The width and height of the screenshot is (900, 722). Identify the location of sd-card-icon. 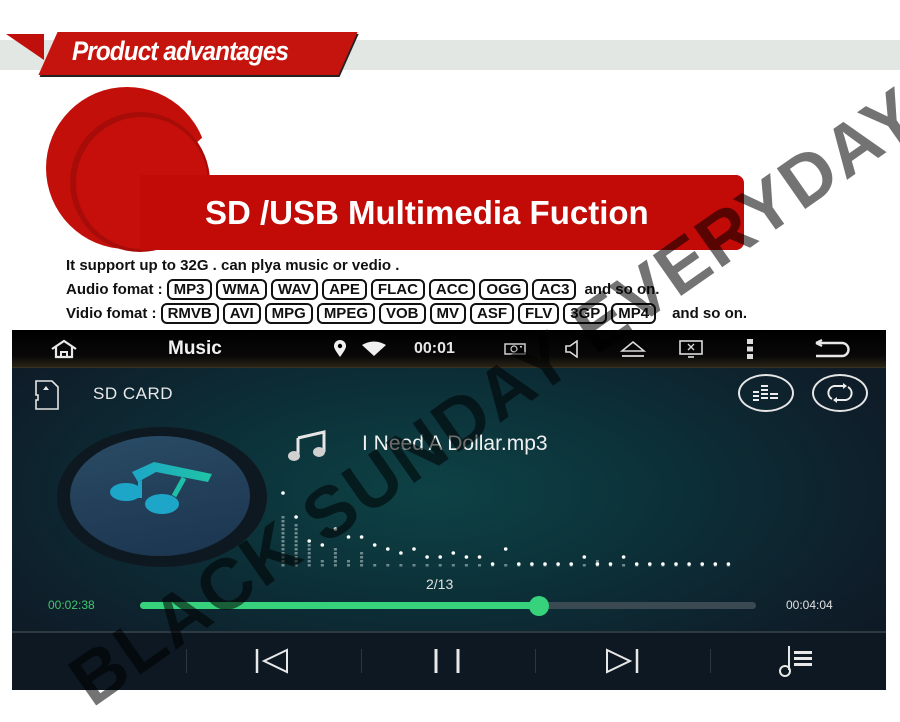
(47, 397).